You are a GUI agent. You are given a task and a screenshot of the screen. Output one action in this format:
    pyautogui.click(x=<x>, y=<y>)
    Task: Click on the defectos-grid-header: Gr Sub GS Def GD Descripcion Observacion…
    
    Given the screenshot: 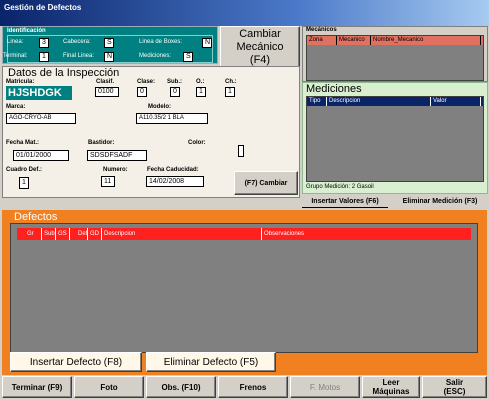 What is the action you would take?
    pyautogui.click(x=244, y=234)
    